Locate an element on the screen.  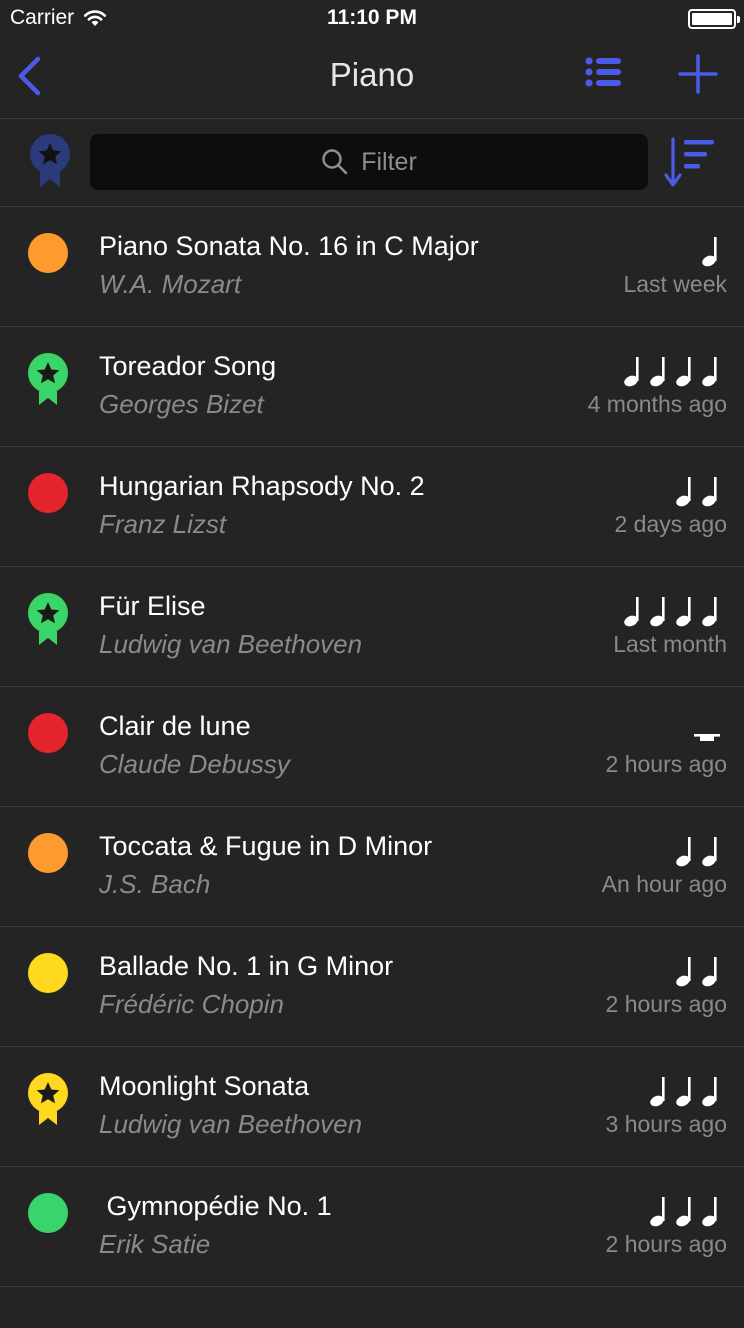
last-practiced-time: 2 days ago is located at coordinates (670, 524).